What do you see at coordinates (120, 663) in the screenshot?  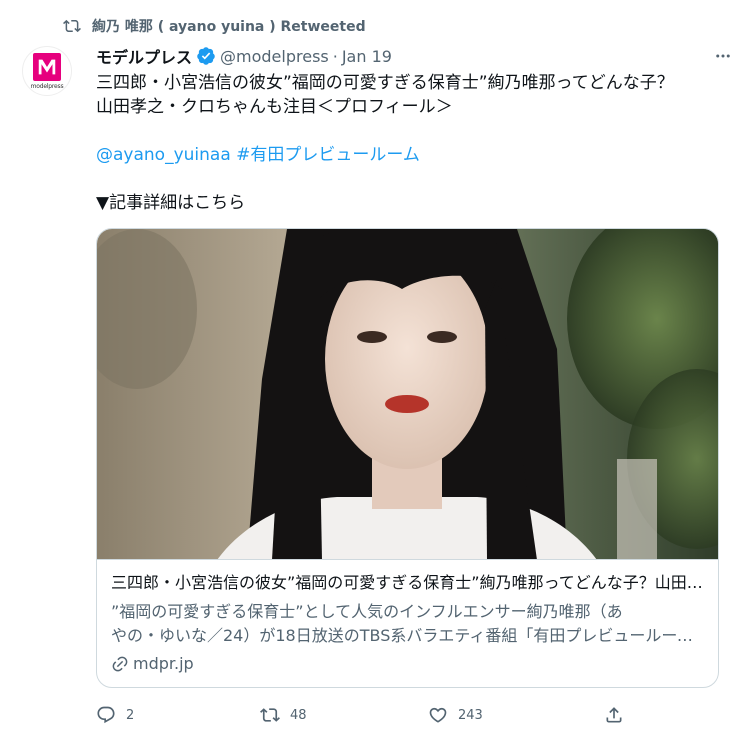 I see `link-icon` at bounding box center [120, 663].